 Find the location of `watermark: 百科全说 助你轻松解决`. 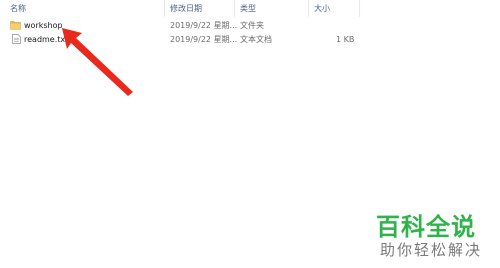

watermark: 百科全说 助你轻松解决 is located at coordinates (433, 236).